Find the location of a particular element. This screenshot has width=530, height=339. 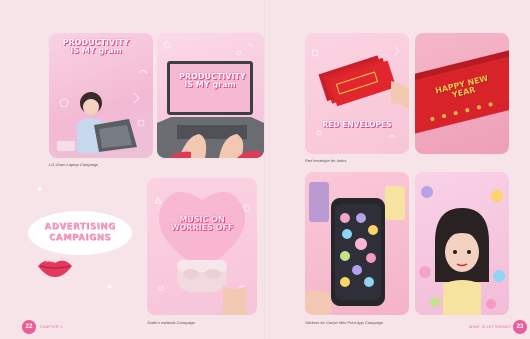

sudio-illustration is located at coordinates (202, 253).